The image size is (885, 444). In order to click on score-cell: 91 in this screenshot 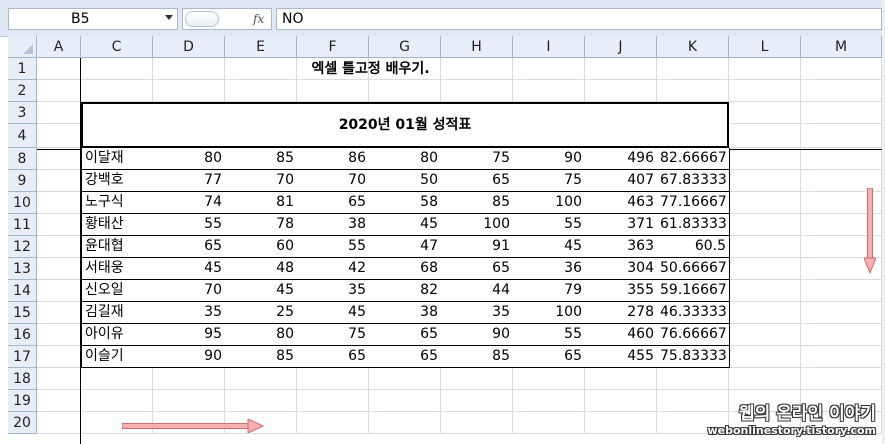, I will do `click(477, 247)`.